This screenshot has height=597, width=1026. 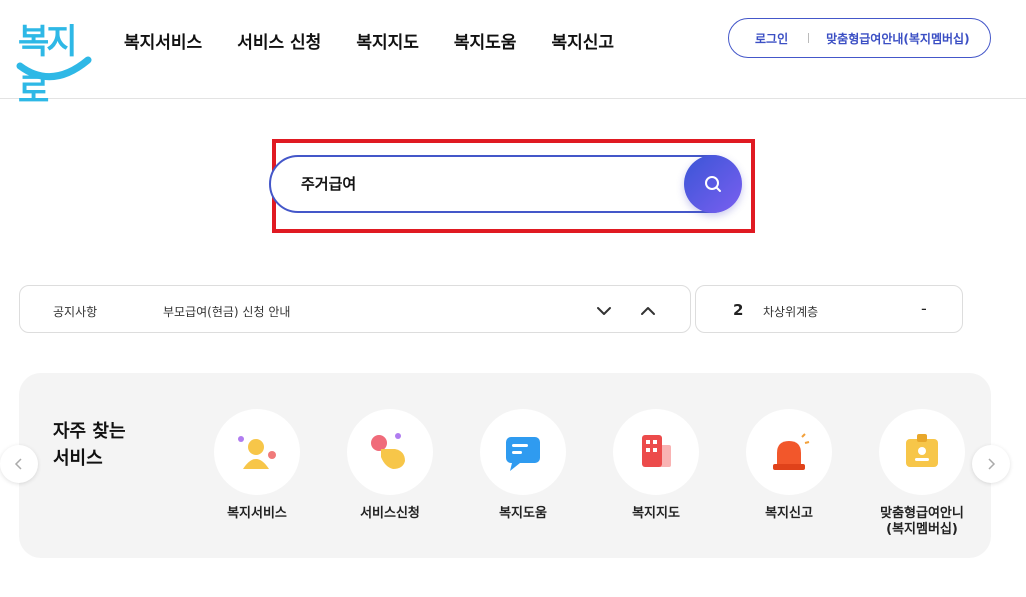 I want to click on auth-box: 로그인 맞춤형급여안내(복지멤버십), so click(x=859, y=38).